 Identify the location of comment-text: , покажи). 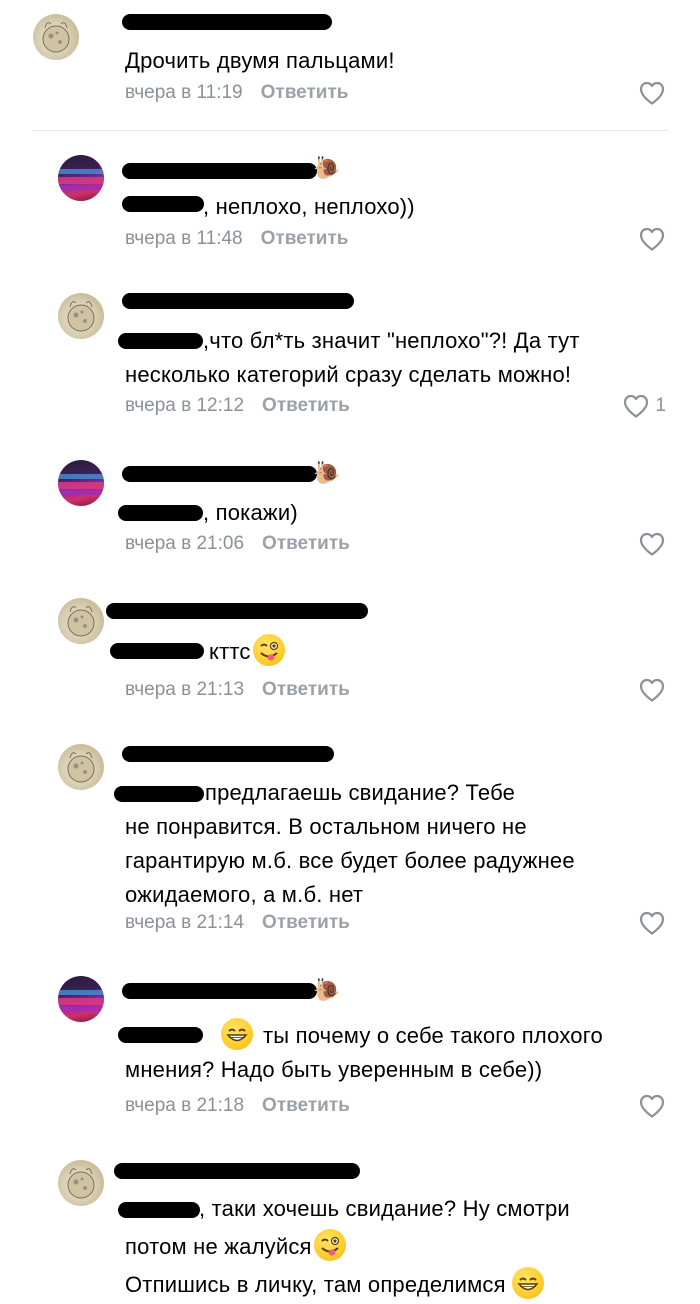
(385, 513).